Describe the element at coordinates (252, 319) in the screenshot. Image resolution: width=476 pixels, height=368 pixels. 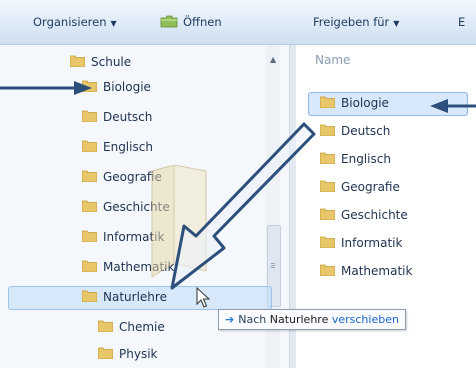
I see `tooltip-prefix: Nach` at that location.